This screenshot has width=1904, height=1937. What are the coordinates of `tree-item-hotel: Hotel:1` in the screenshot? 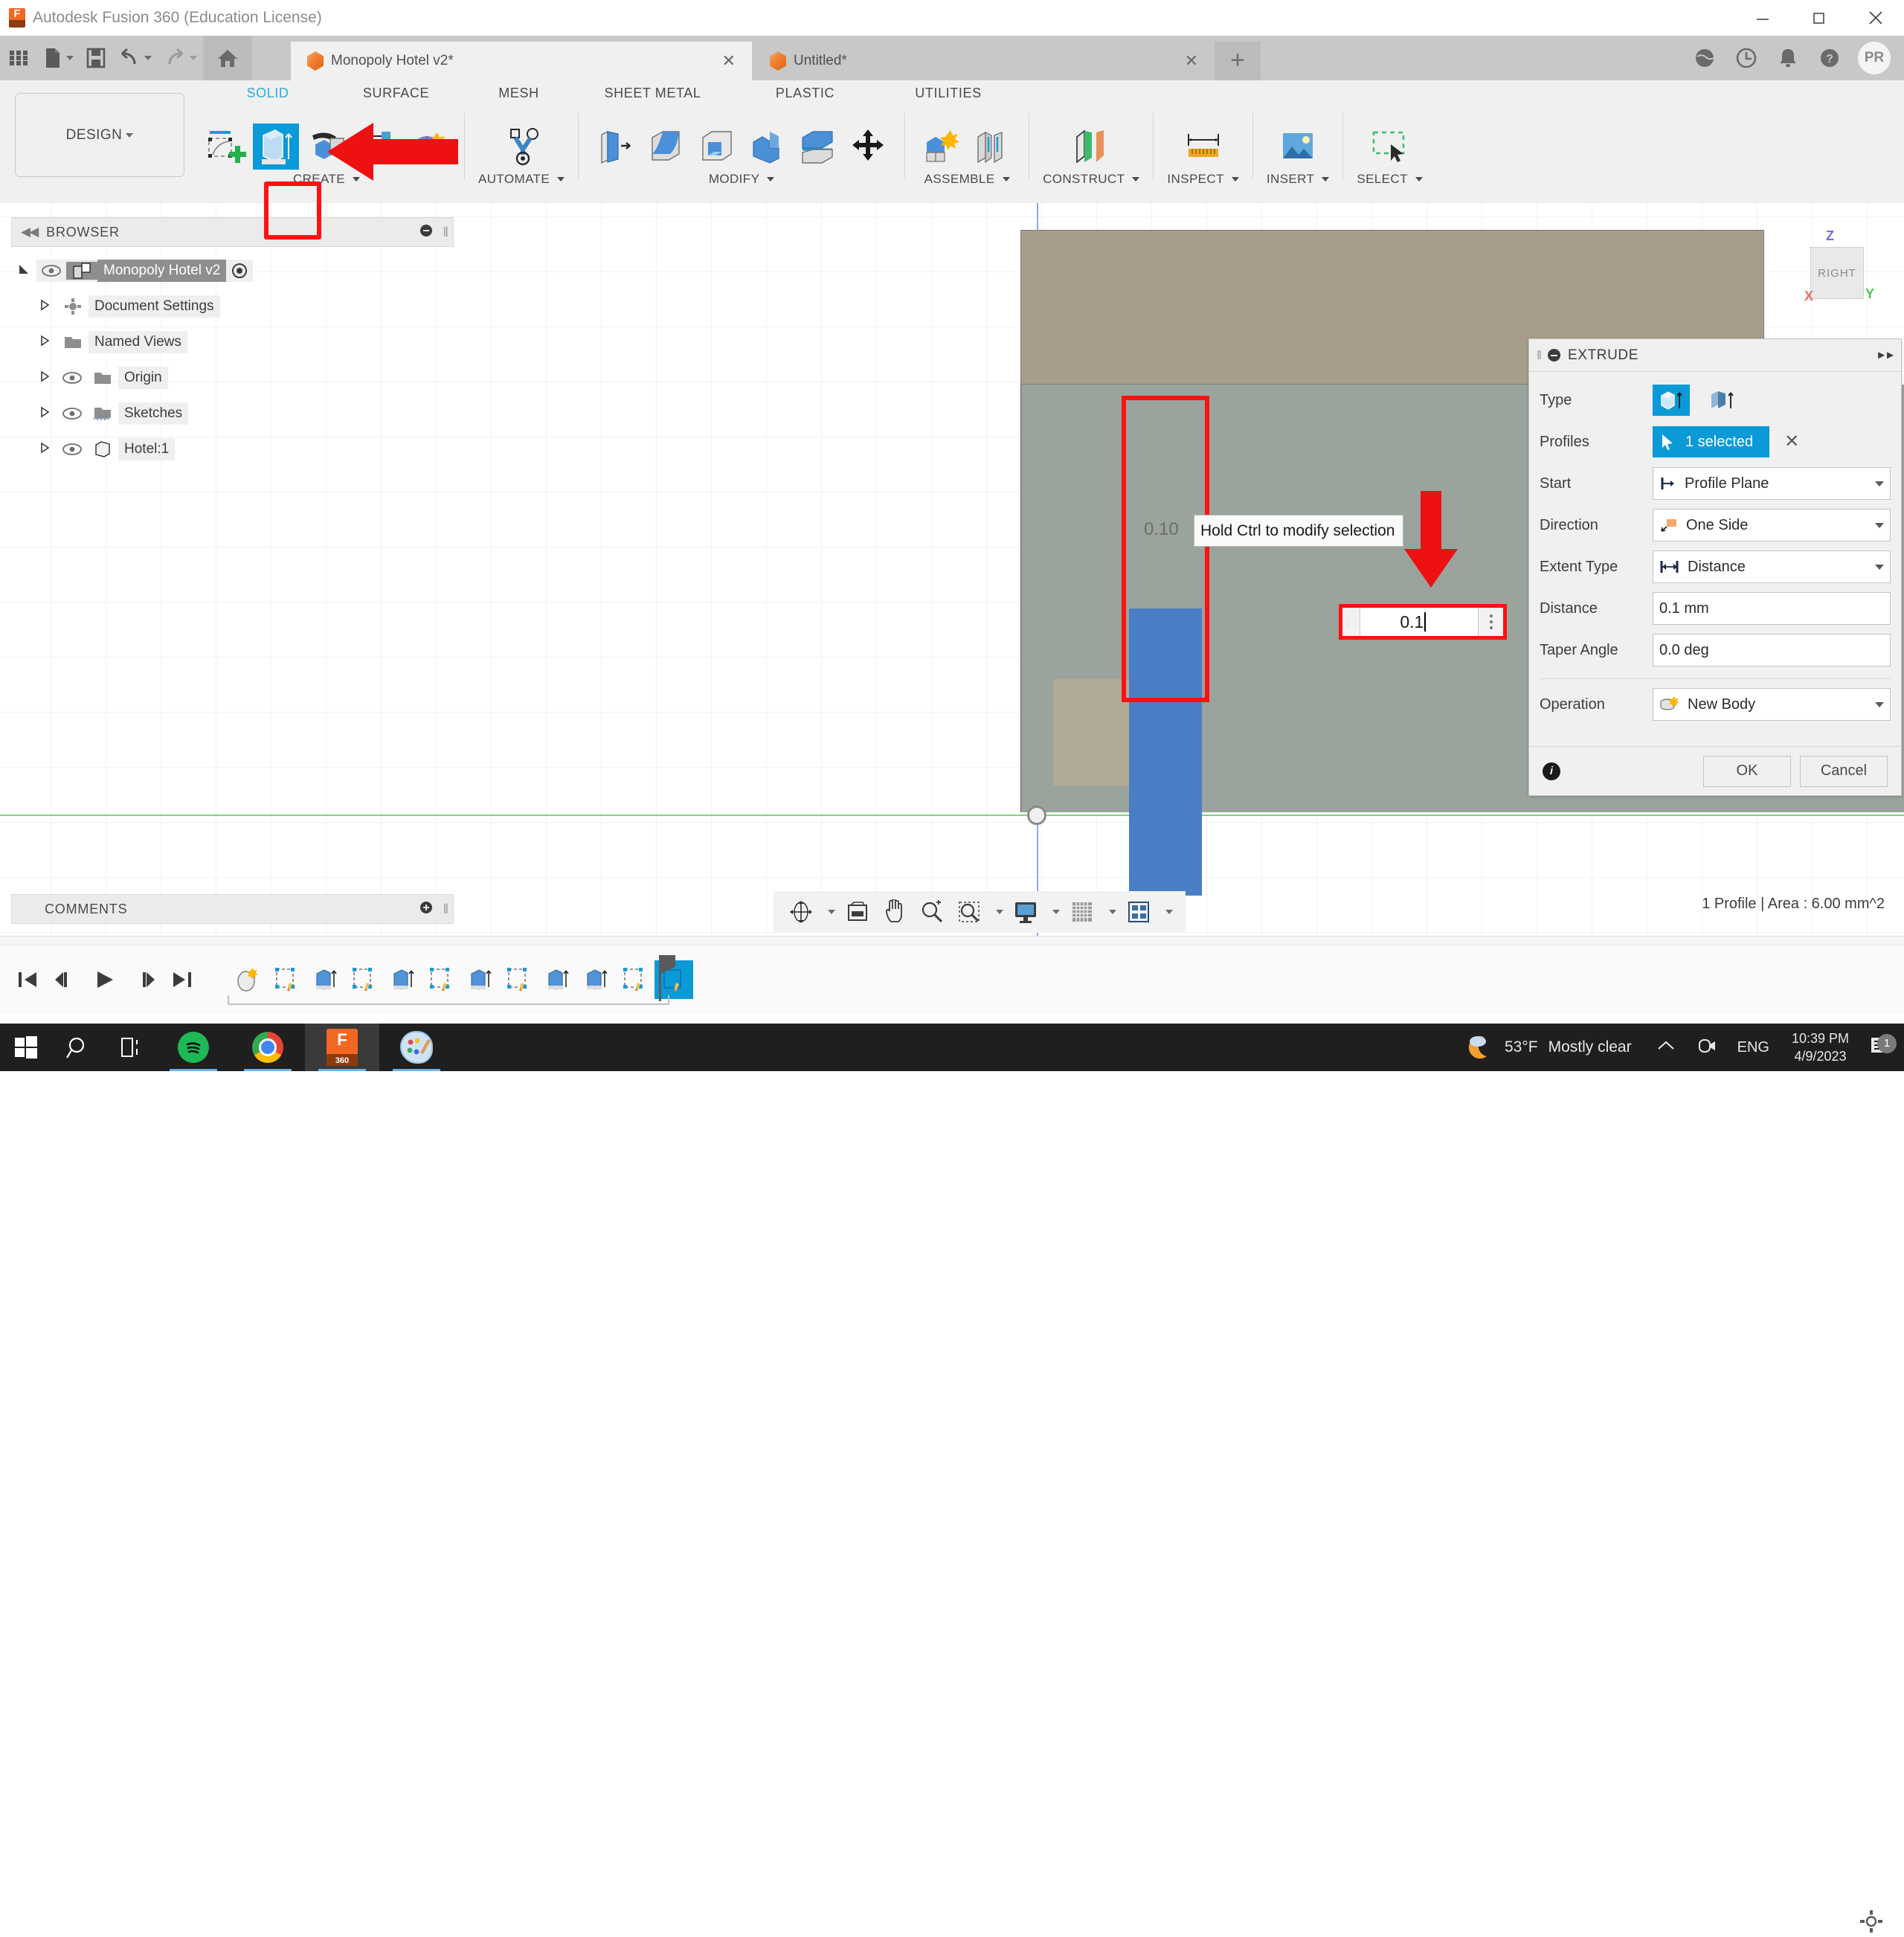 It's located at (234, 449).